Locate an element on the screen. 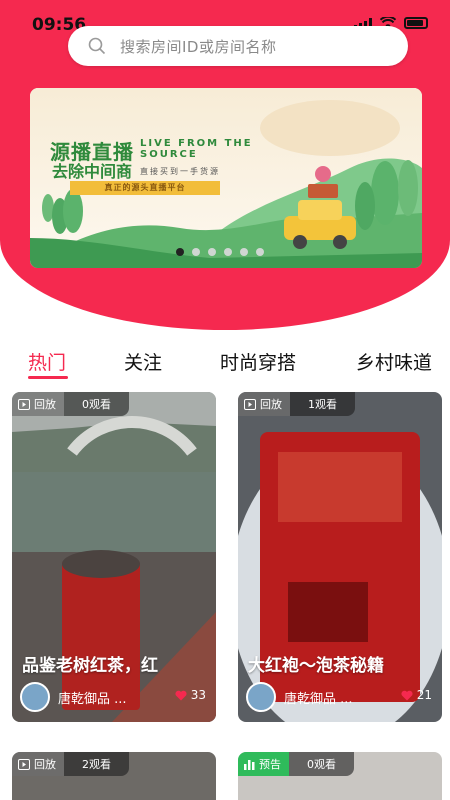 The width and height of the screenshot is (450, 800). card-likes: 33 is located at coordinates (198, 695).